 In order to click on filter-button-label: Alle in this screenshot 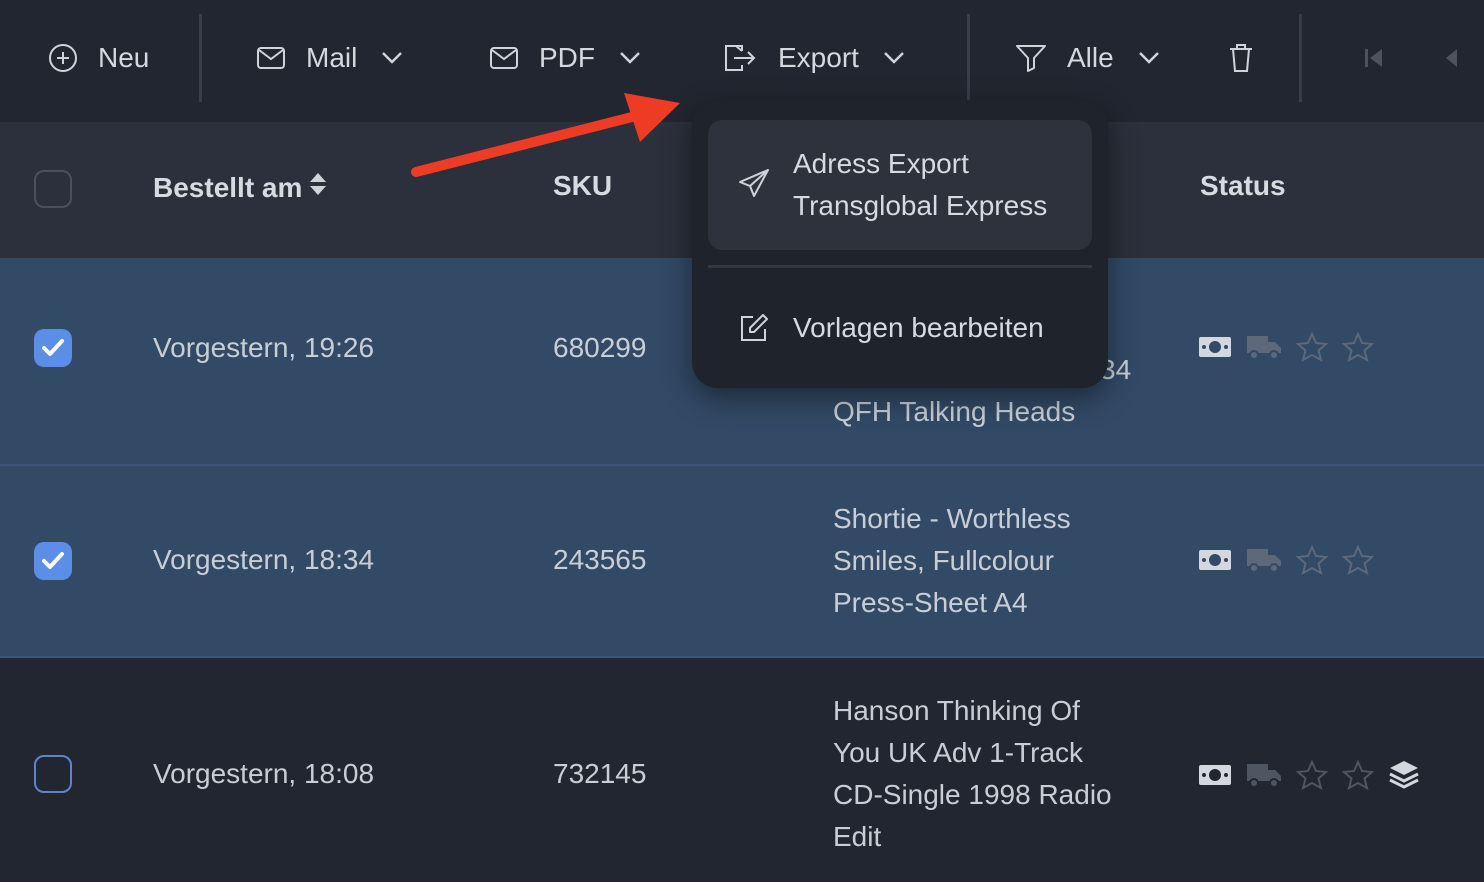, I will do `click(1090, 57)`.